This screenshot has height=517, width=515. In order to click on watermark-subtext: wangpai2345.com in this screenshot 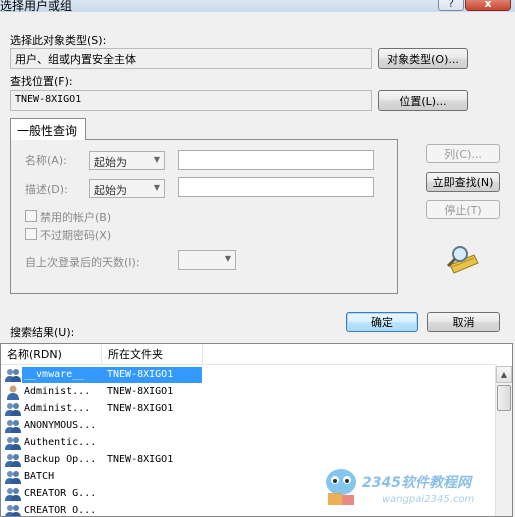, I will do `click(428, 499)`.